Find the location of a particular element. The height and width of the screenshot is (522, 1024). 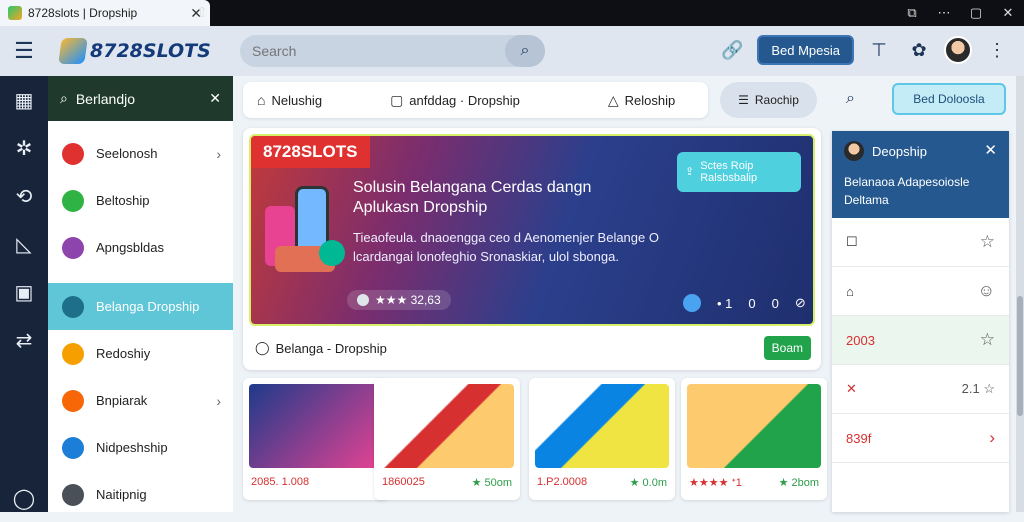

subnav-item: △ Reloship is located at coordinates (641, 100).